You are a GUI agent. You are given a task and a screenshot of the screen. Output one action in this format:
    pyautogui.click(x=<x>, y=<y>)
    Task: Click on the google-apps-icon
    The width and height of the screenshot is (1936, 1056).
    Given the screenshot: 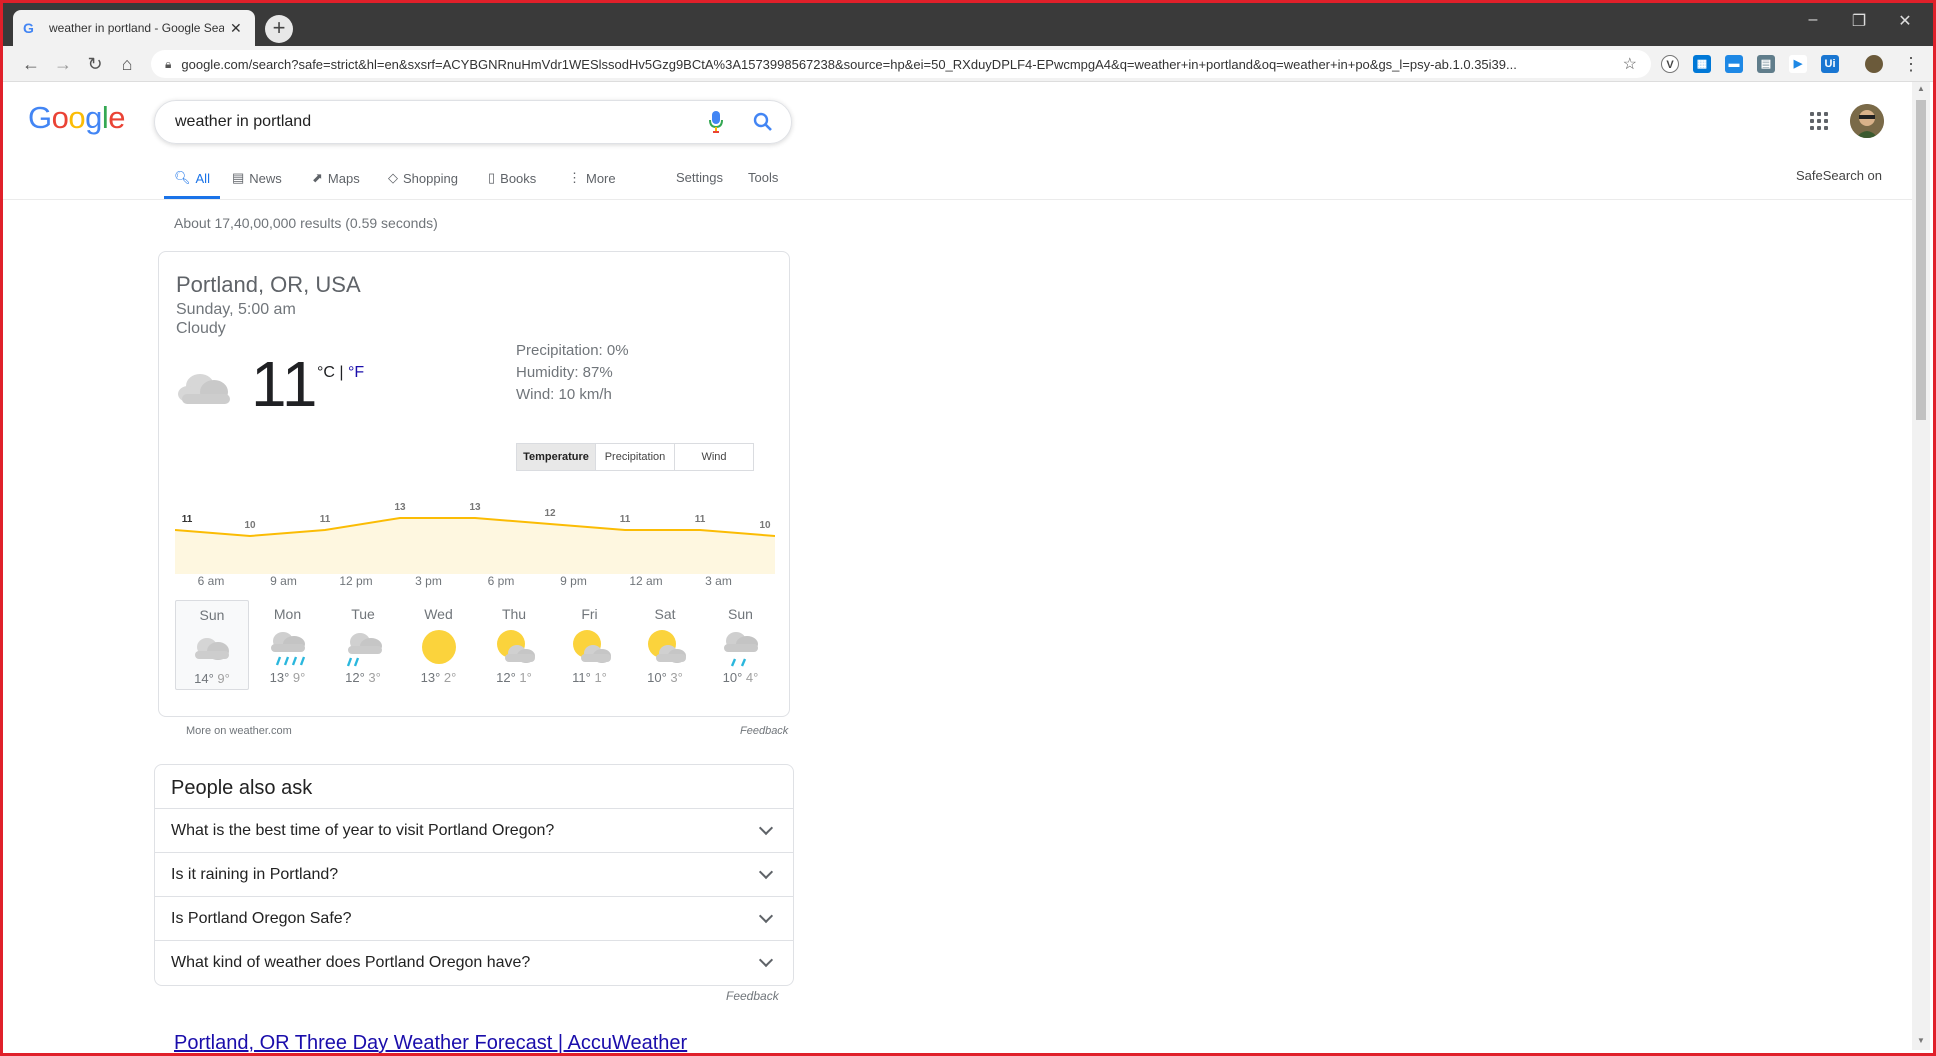 What is the action you would take?
    pyautogui.click(x=1819, y=121)
    